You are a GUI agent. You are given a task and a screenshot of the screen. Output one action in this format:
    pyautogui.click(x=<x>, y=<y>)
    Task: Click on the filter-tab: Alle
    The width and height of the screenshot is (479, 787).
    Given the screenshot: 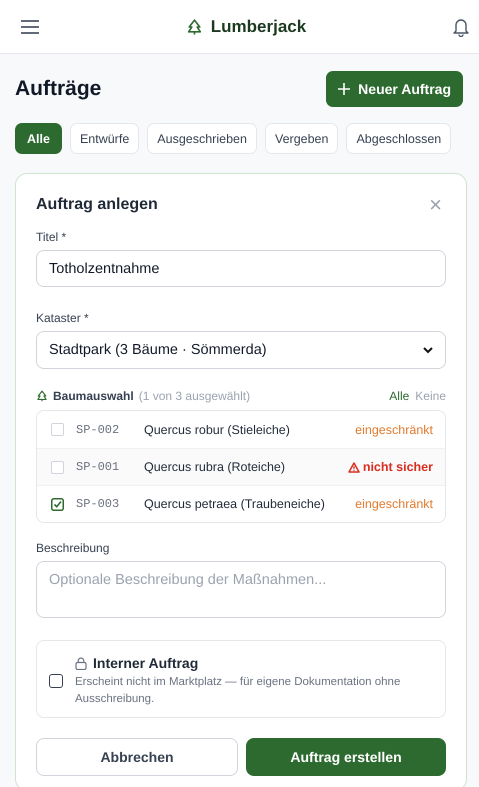 What is the action you would take?
    pyautogui.click(x=38, y=138)
    